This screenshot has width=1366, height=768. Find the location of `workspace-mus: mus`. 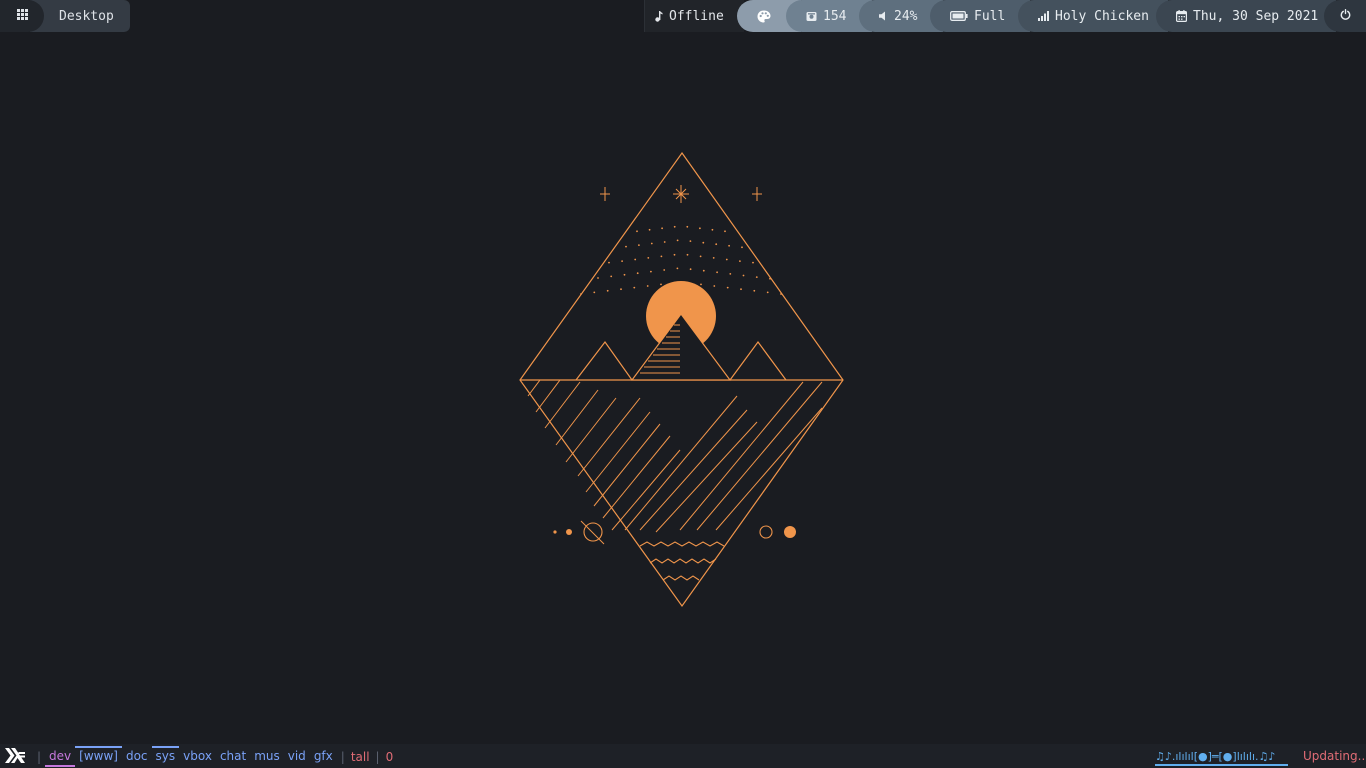

workspace-mus: mus is located at coordinates (267, 756).